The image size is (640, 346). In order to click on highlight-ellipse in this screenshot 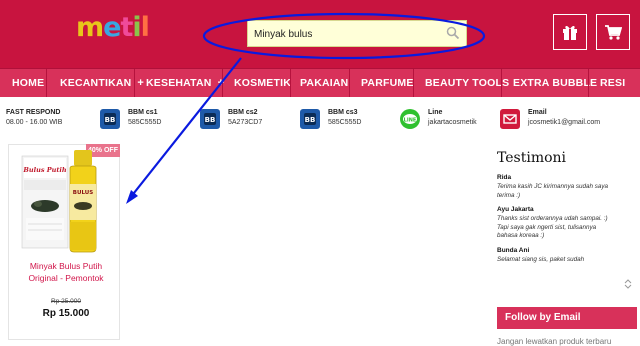, I will do `click(344, 36)`.